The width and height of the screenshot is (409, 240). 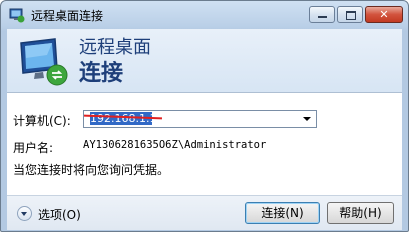 What do you see at coordinates (282, 213) in the screenshot?
I see `connect-button: 连接(N)` at bounding box center [282, 213].